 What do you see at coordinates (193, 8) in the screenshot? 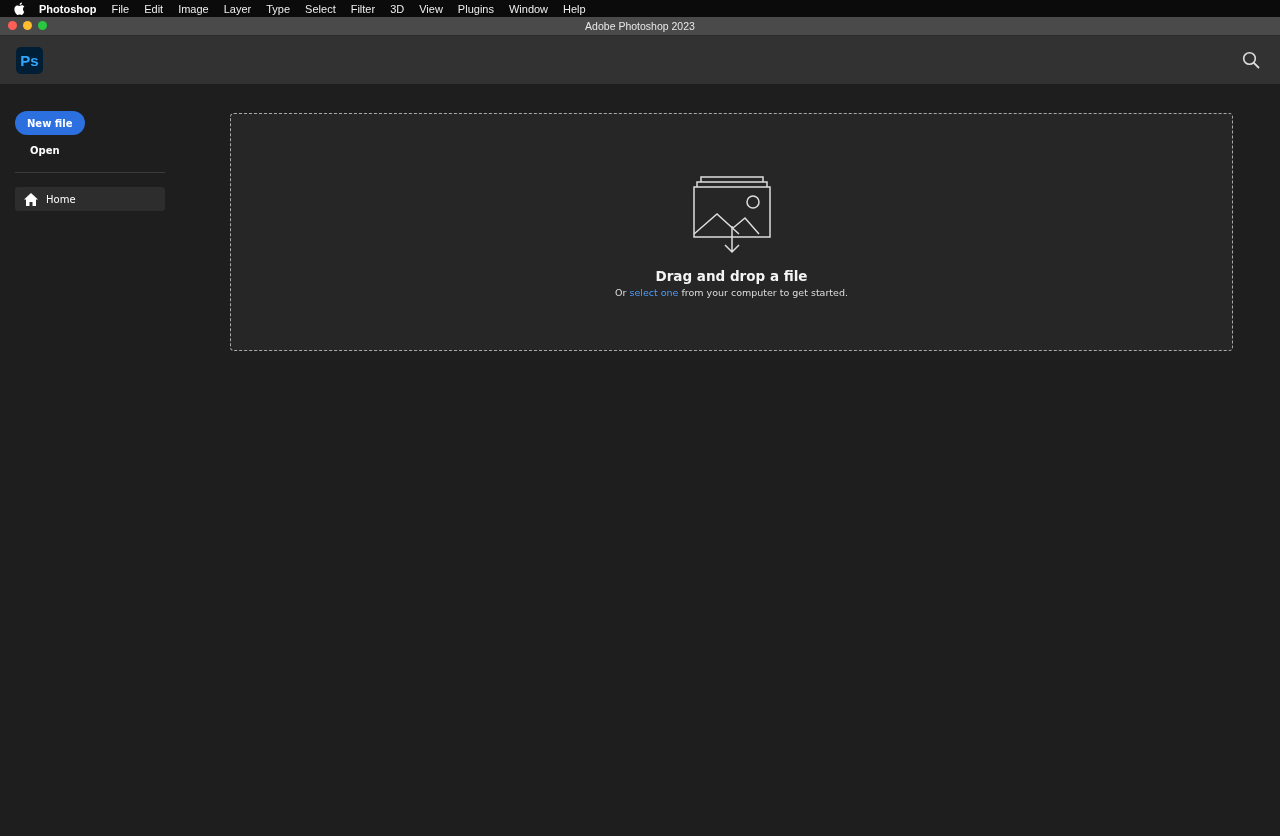
I see `menu-item: Image` at bounding box center [193, 8].